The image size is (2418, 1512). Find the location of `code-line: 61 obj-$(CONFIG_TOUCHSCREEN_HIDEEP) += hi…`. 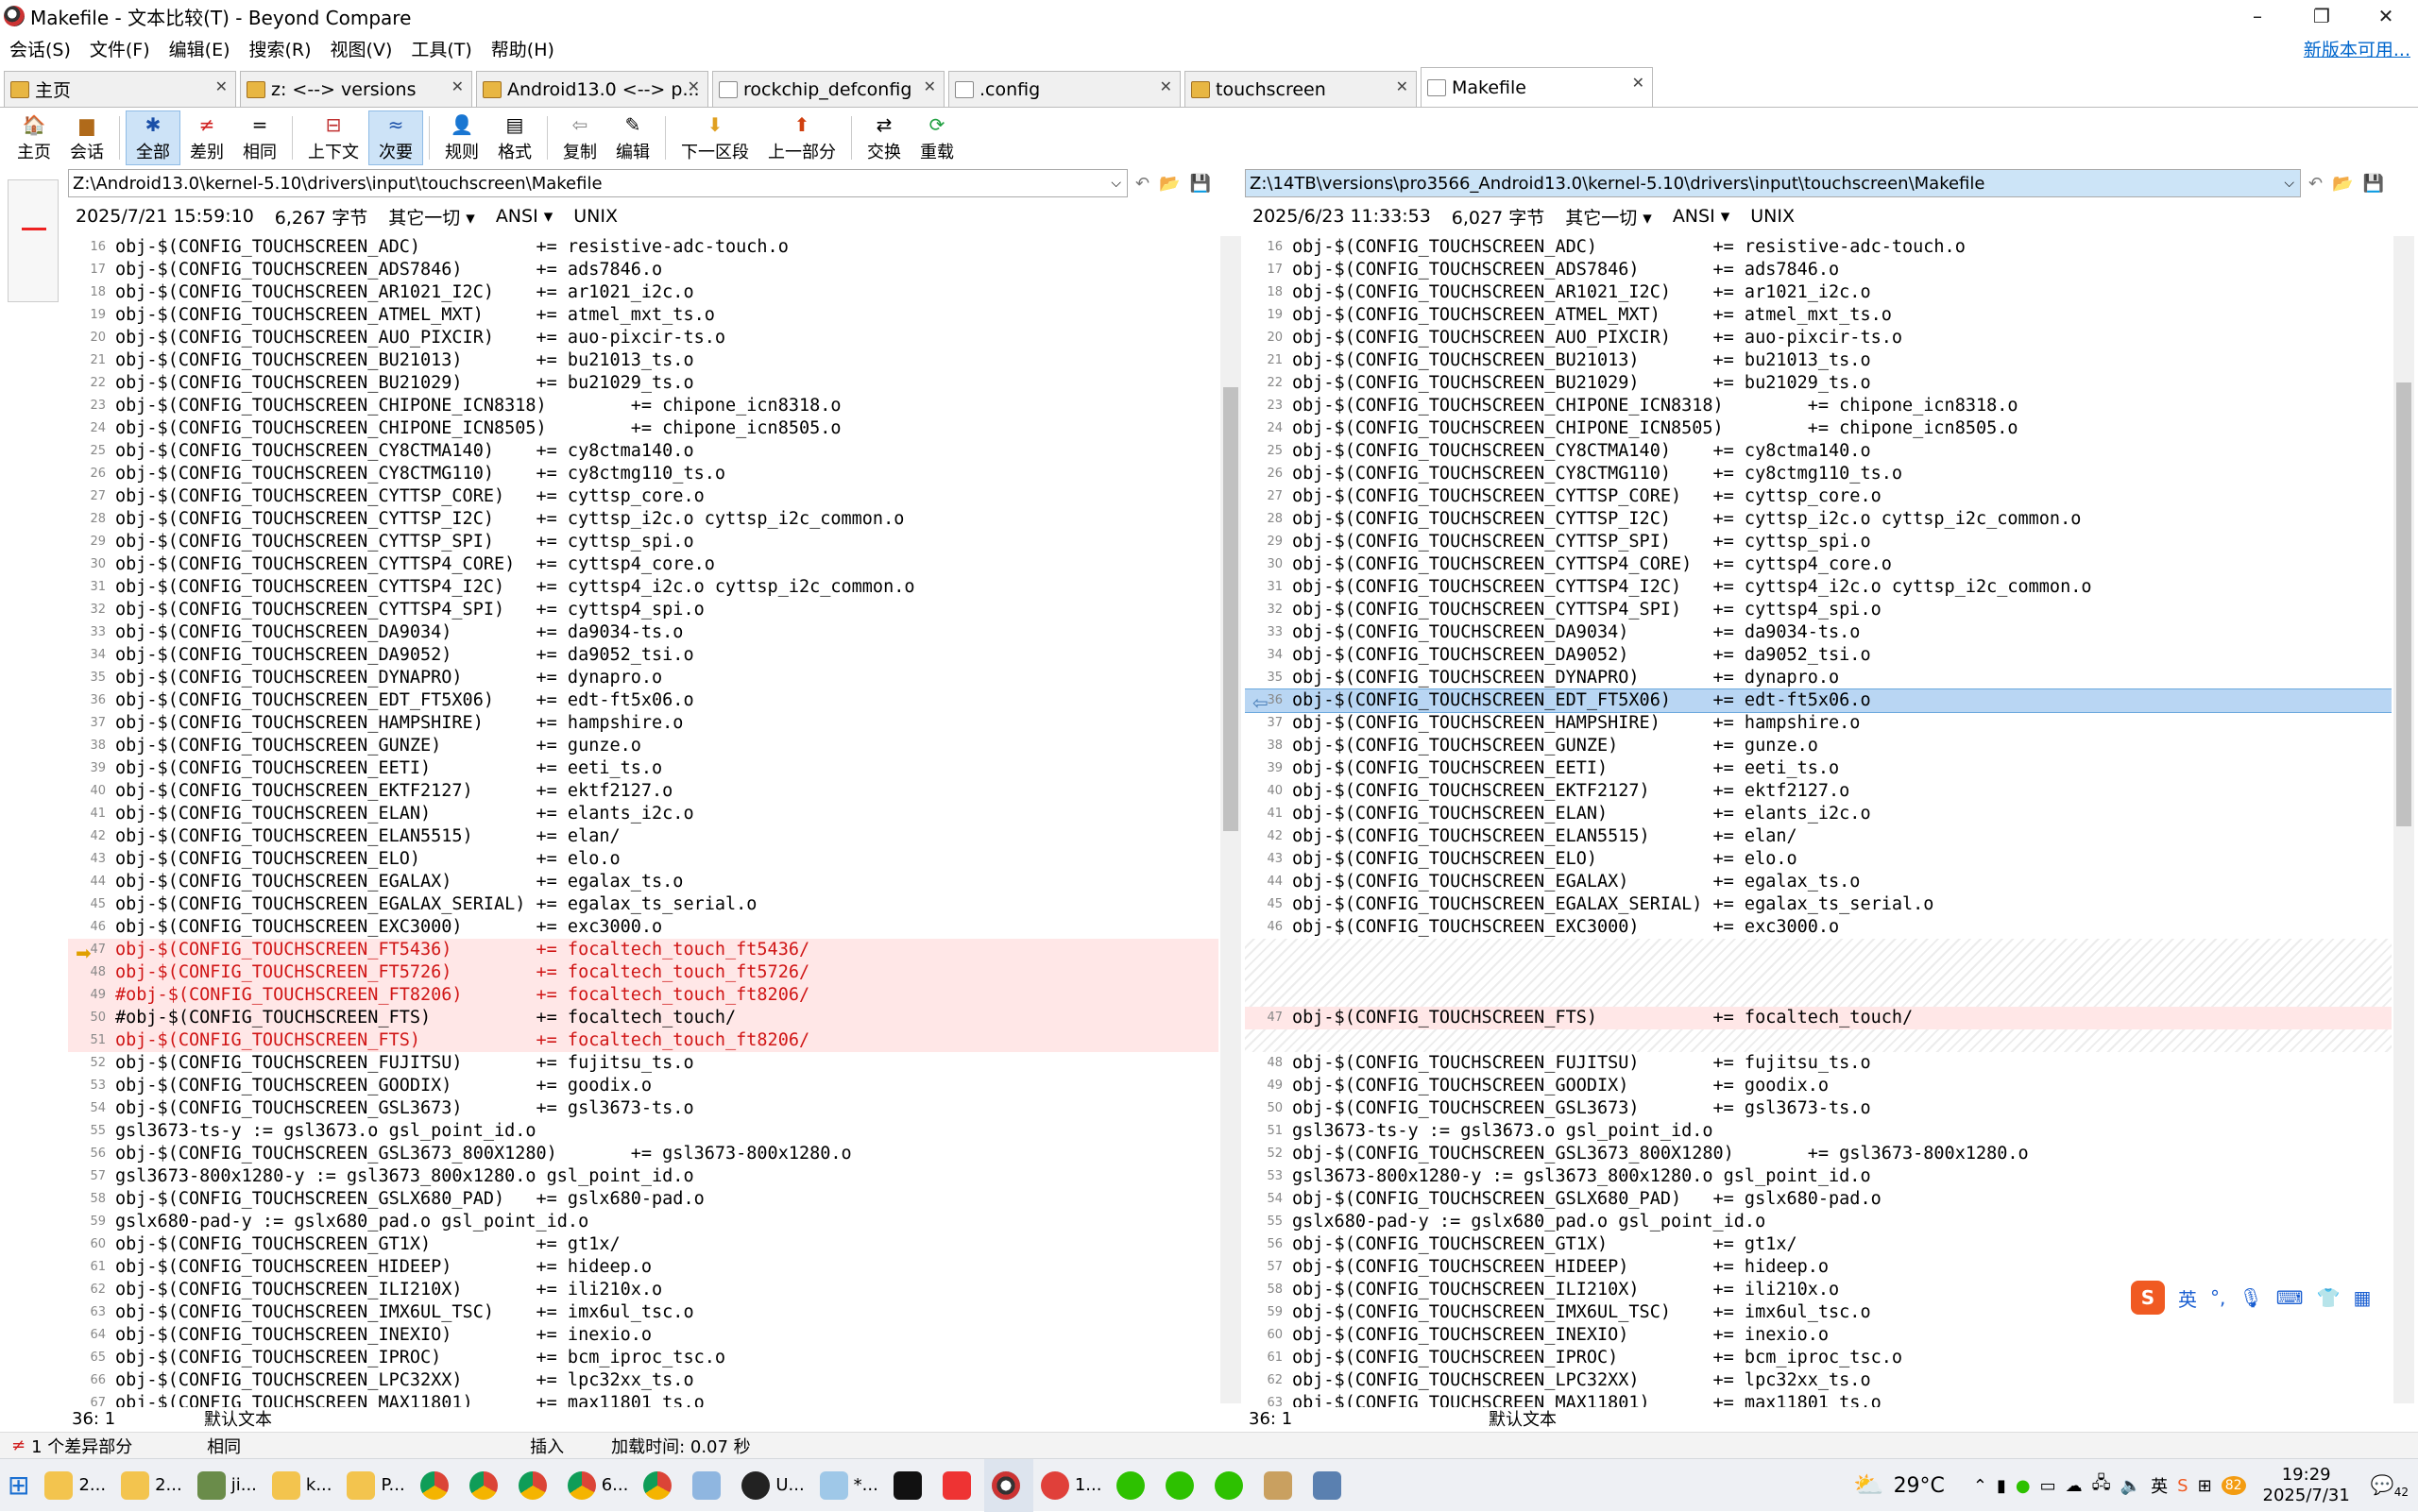

code-line: 61 obj-$(CONFIG_TOUCHSCREEN_HIDEEP) += hi… is located at coordinates (643, 1267).